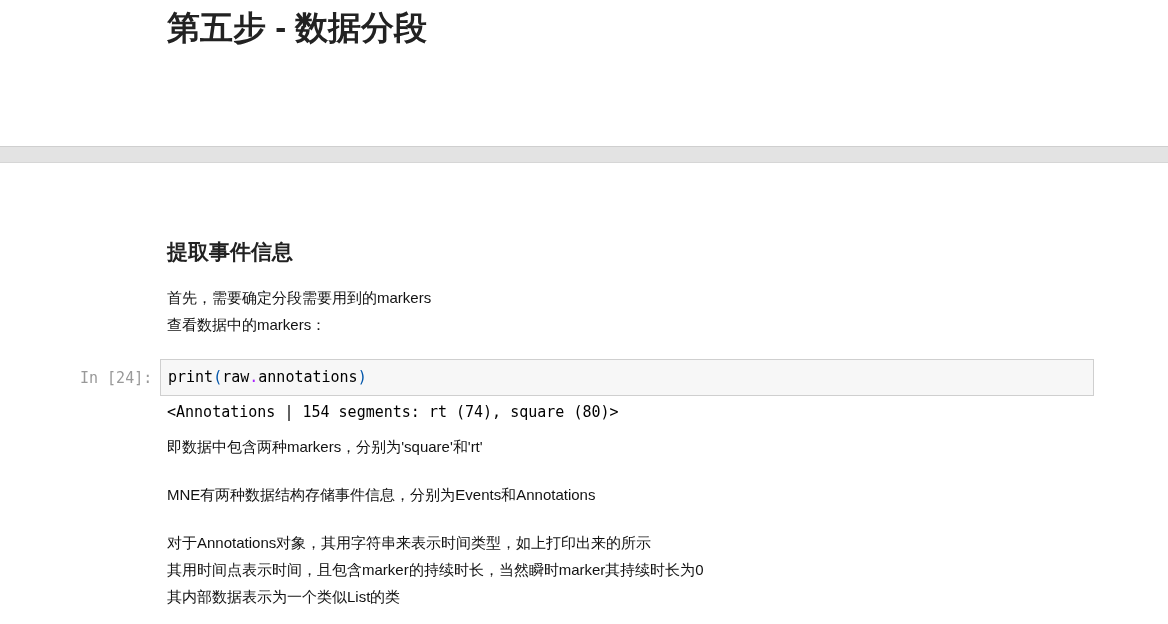  What do you see at coordinates (393, 412) in the screenshot?
I see `code-output: <Annotations | 154 segments: rt (74), square (80)>` at bounding box center [393, 412].